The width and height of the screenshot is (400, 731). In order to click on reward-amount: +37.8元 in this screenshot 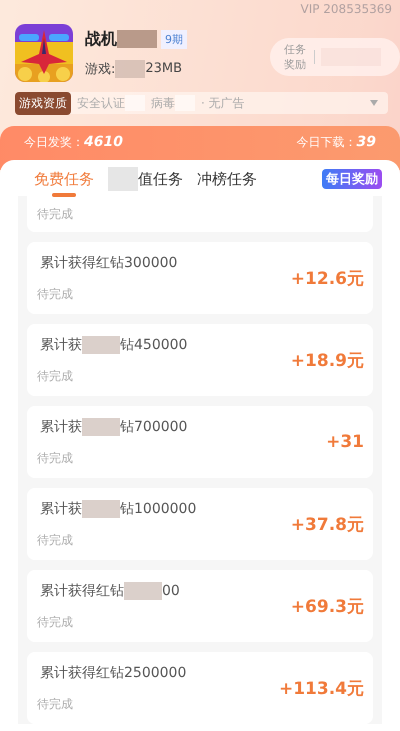, I will do `click(327, 525)`.